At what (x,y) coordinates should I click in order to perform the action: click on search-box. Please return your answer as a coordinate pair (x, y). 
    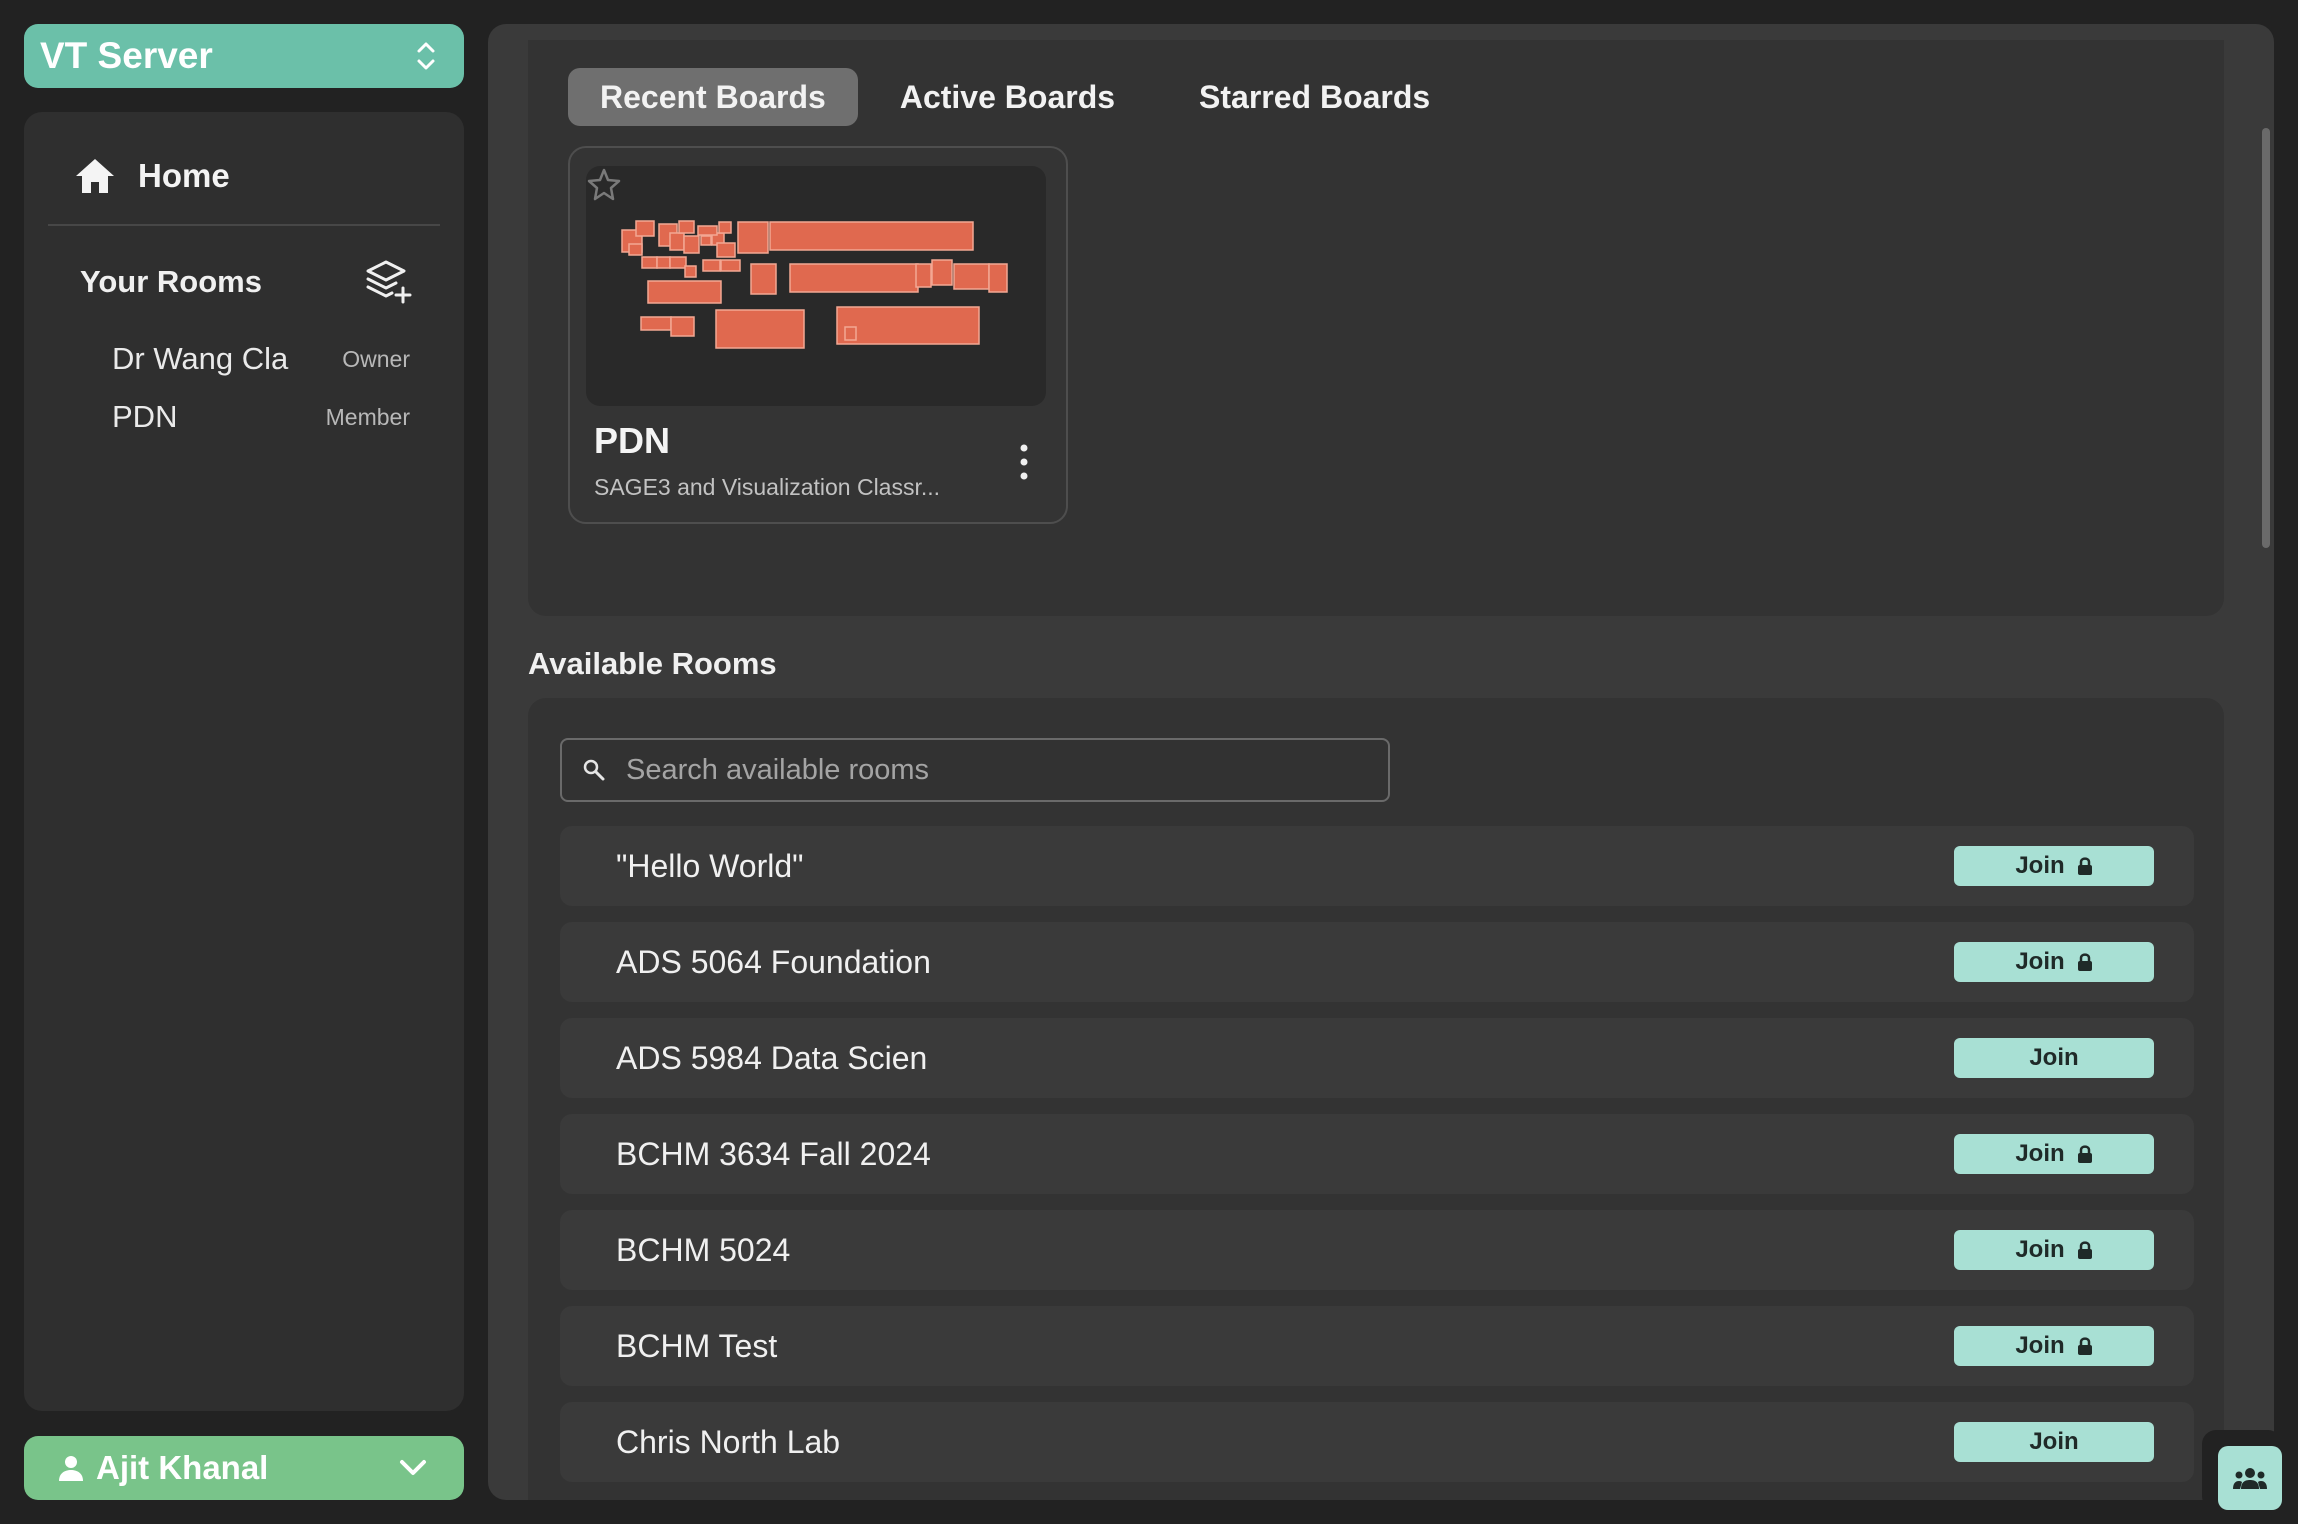
    Looking at the image, I should click on (975, 770).